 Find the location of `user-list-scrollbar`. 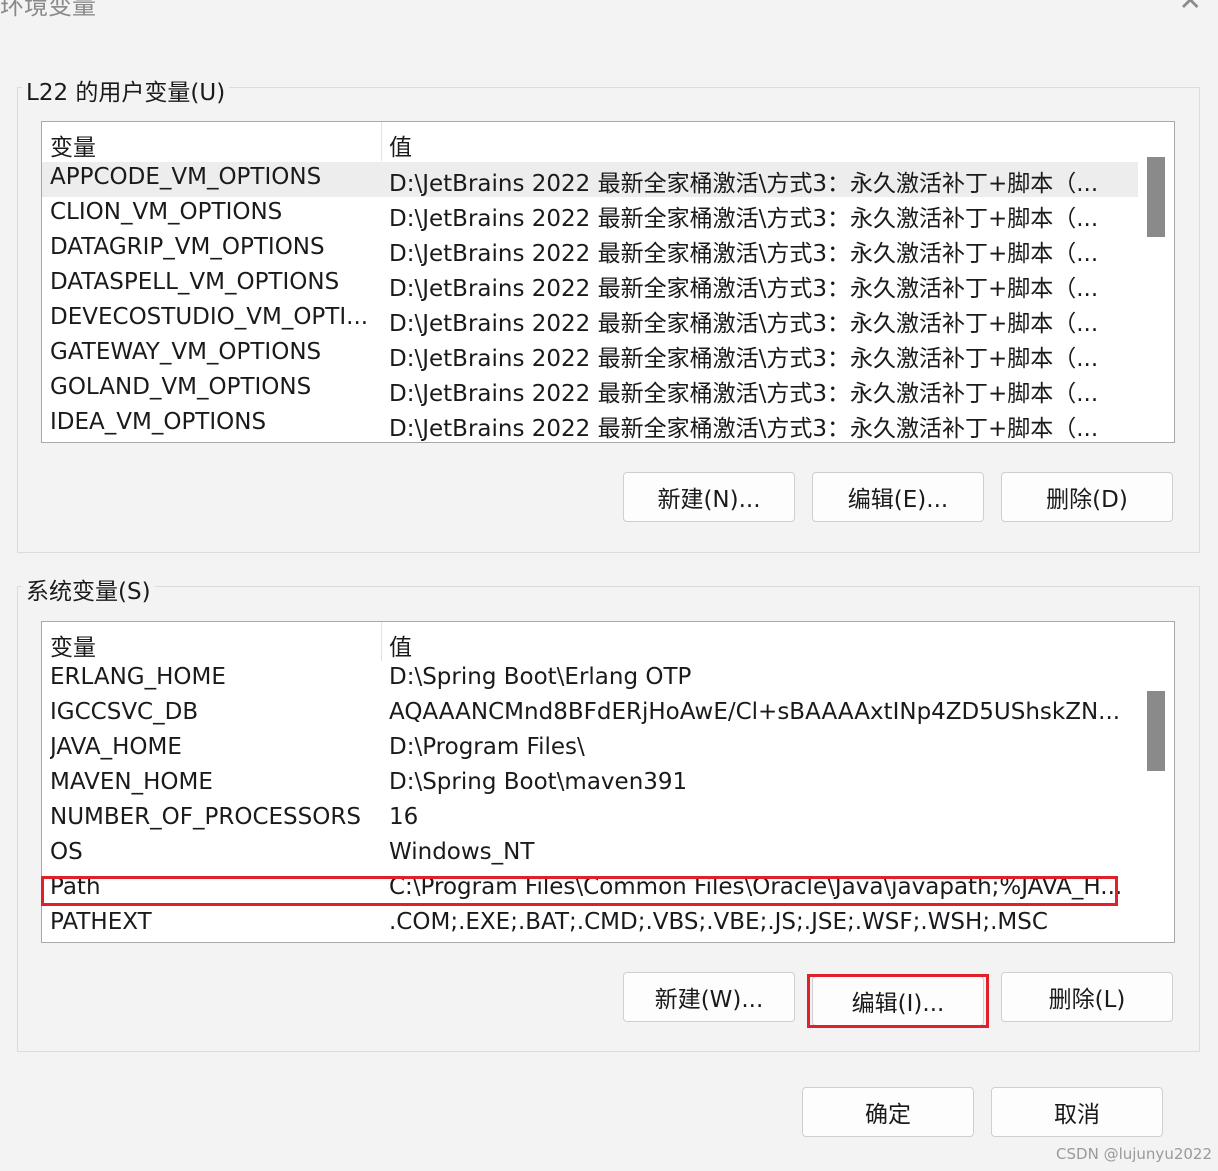

user-list-scrollbar is located at coordinates (1156, 282).